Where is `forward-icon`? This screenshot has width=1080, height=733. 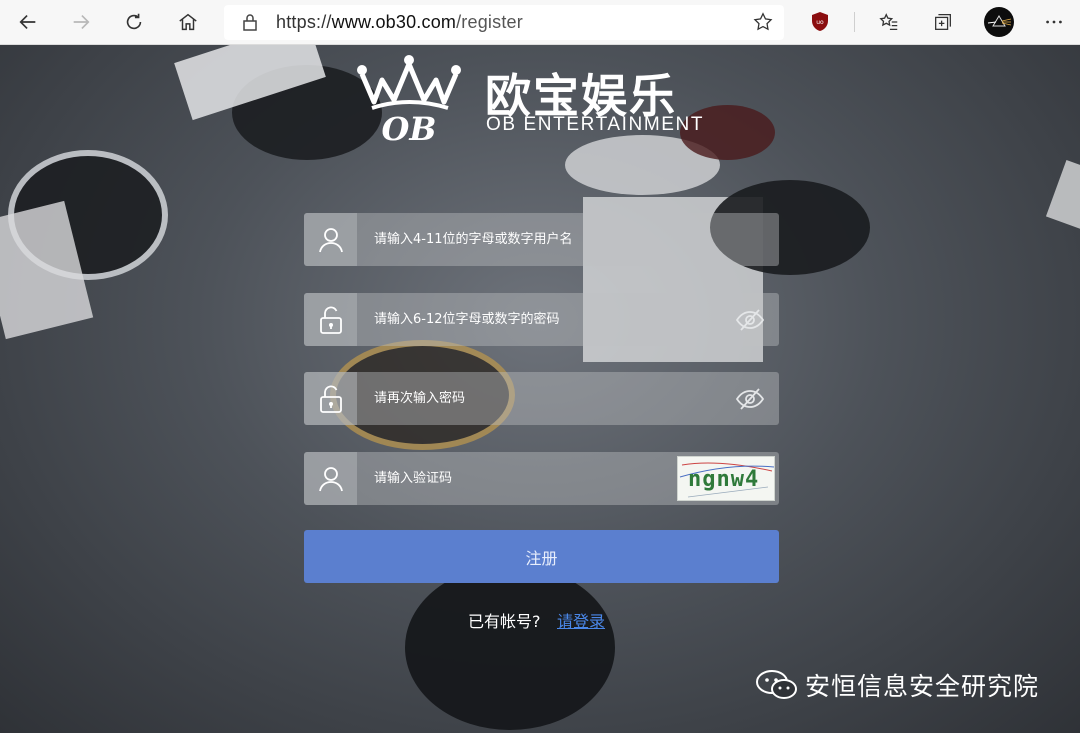 forward-icon is located at coordinates (81, 22).